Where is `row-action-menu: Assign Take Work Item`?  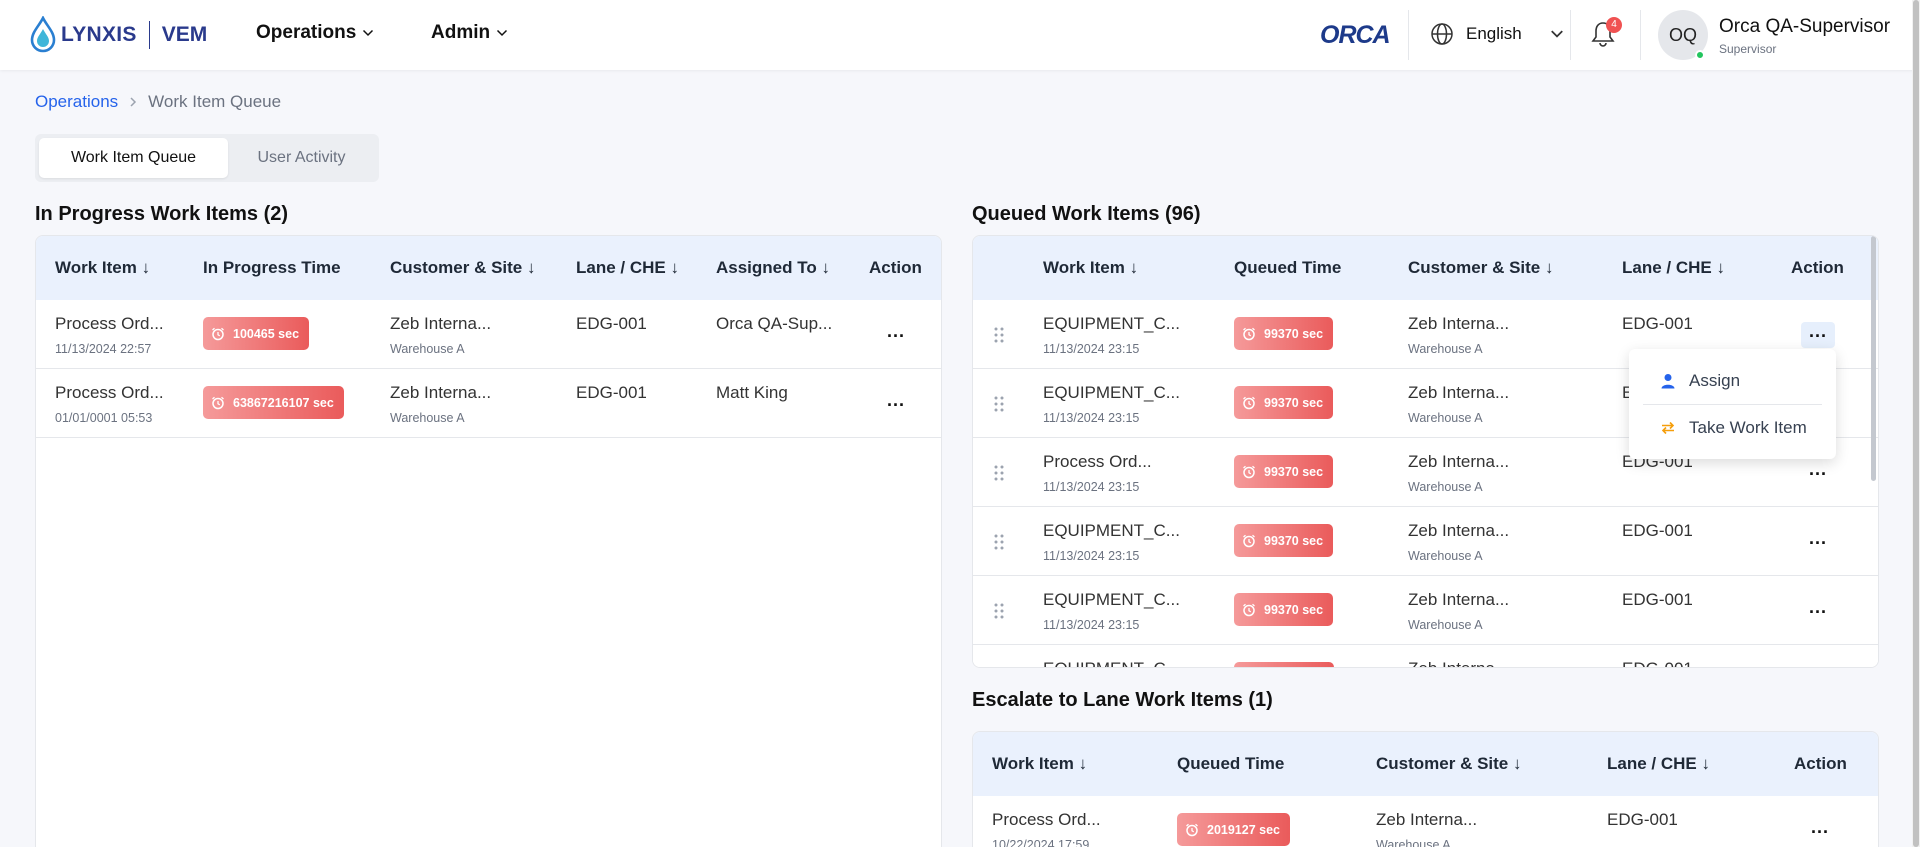
row-action-menu: Assign Take Work Item is located at coordinates (1732, 404).